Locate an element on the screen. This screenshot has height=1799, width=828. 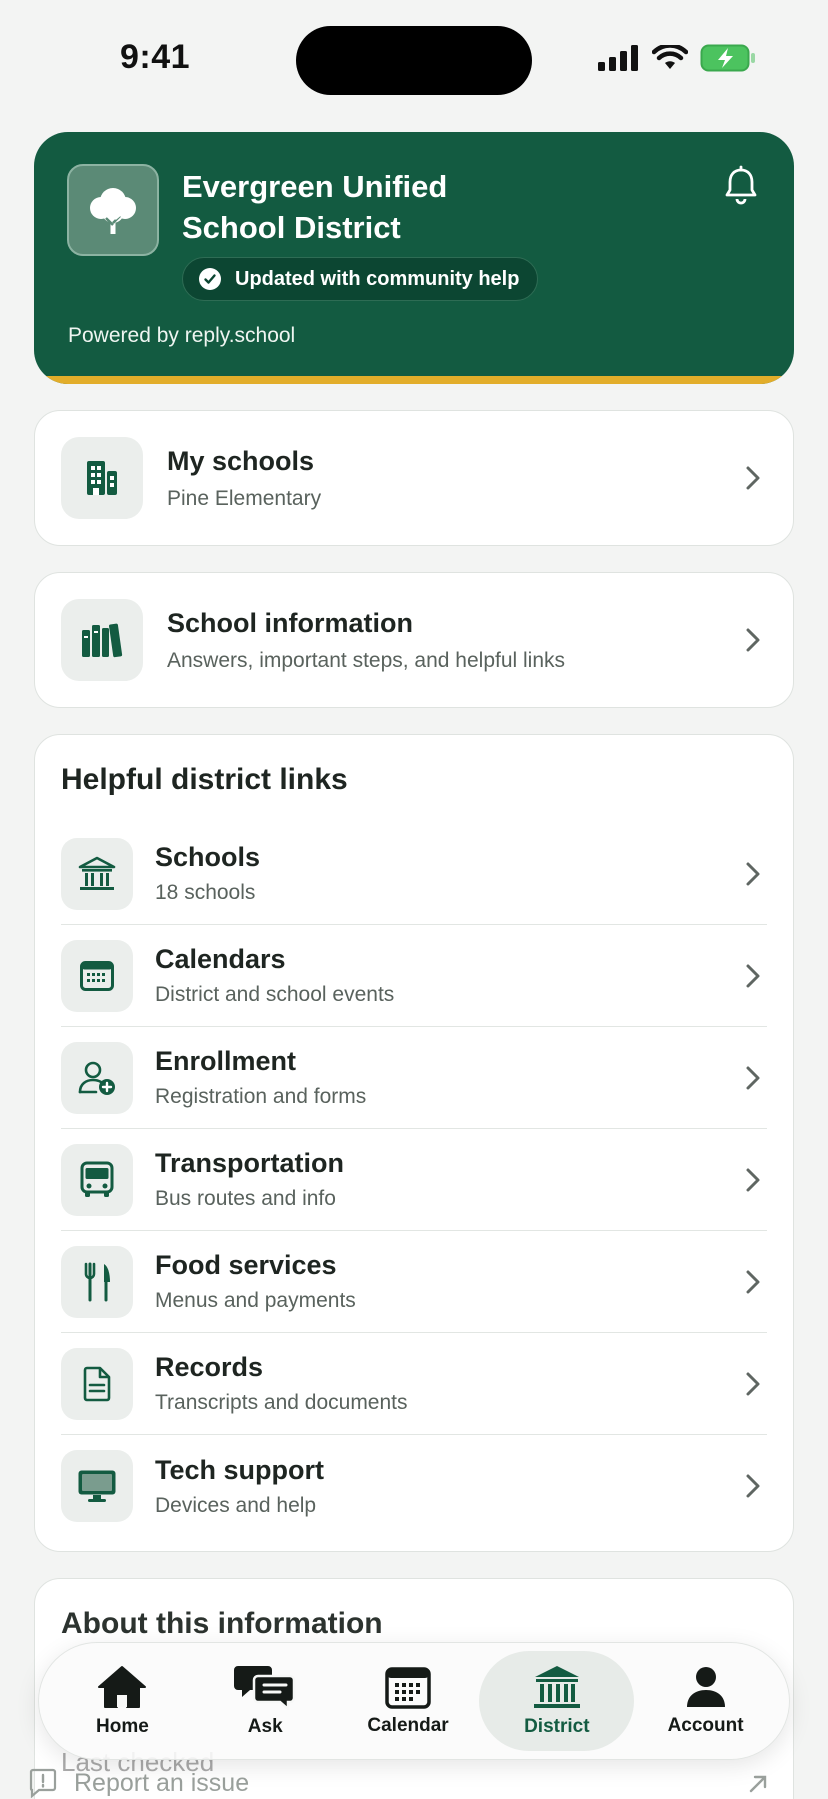
status-icons is located at coordinates (677, 58).